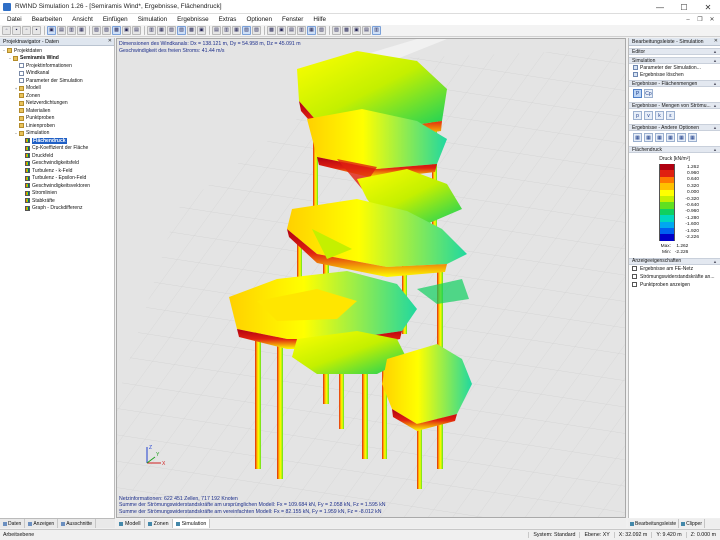 Image resolution: width=720 pixels, height=540 pixels. I want to click on mdi-minimize-button: –, so click(688, 19).